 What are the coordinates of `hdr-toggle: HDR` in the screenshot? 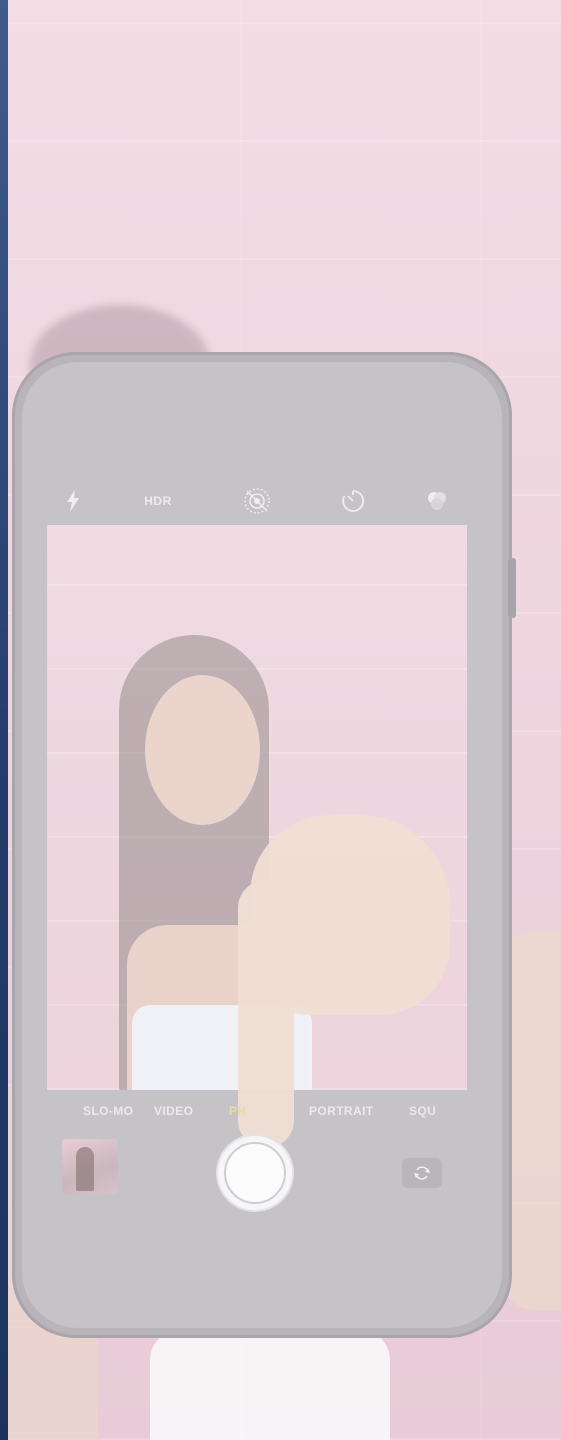 It's located at (158, 501).